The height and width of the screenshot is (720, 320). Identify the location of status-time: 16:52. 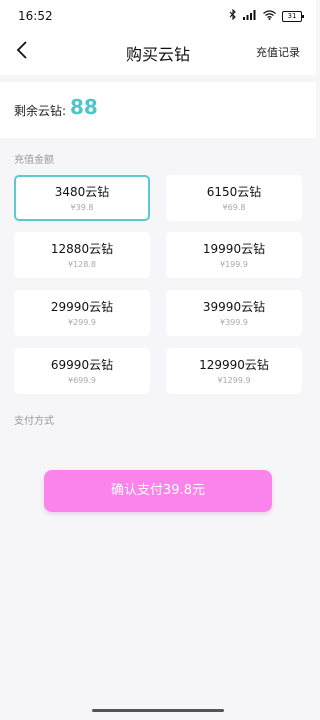
(35, 16).